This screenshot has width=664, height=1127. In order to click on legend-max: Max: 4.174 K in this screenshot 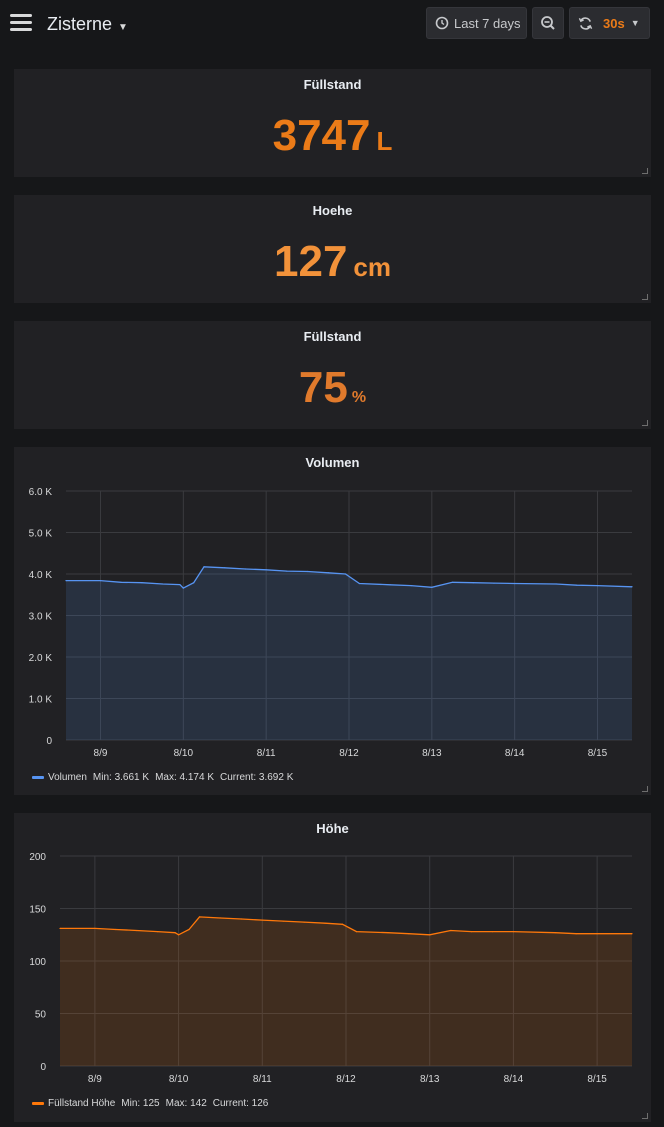, I will do `click(184, 777)`.